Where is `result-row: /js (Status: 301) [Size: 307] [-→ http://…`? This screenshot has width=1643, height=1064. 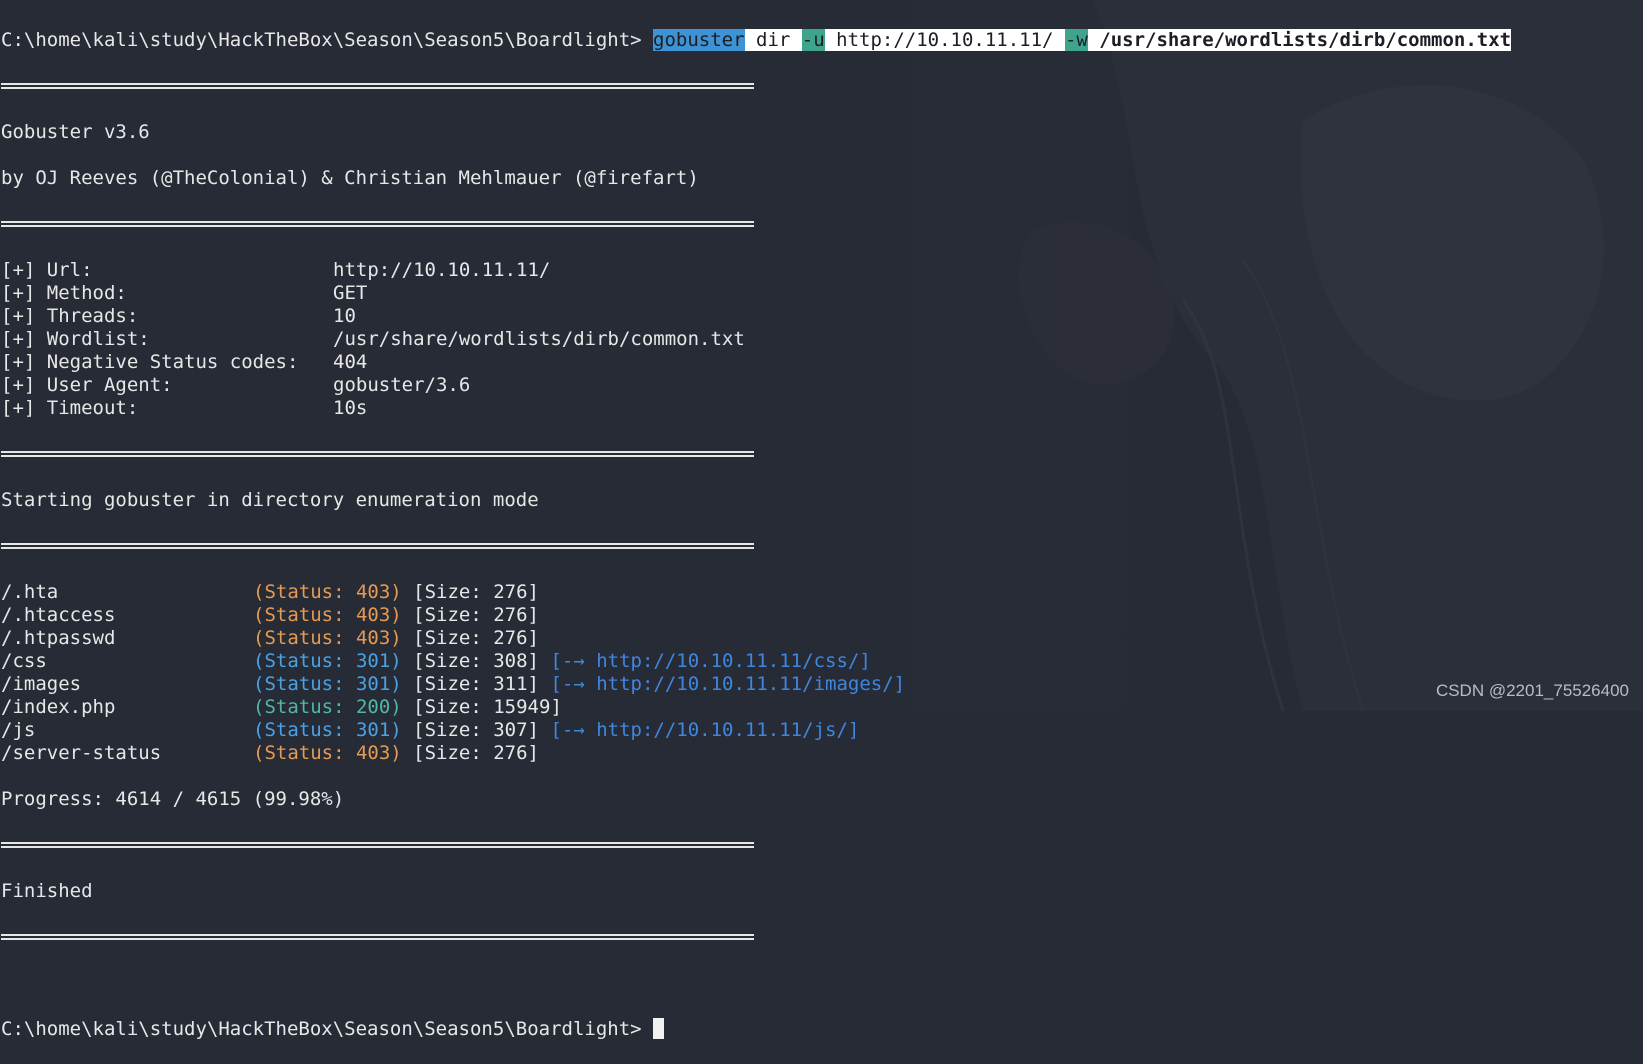 result-row: /js (Status: 301) [Size: 307] [-→ http://… is located at coordinates (756, 730).